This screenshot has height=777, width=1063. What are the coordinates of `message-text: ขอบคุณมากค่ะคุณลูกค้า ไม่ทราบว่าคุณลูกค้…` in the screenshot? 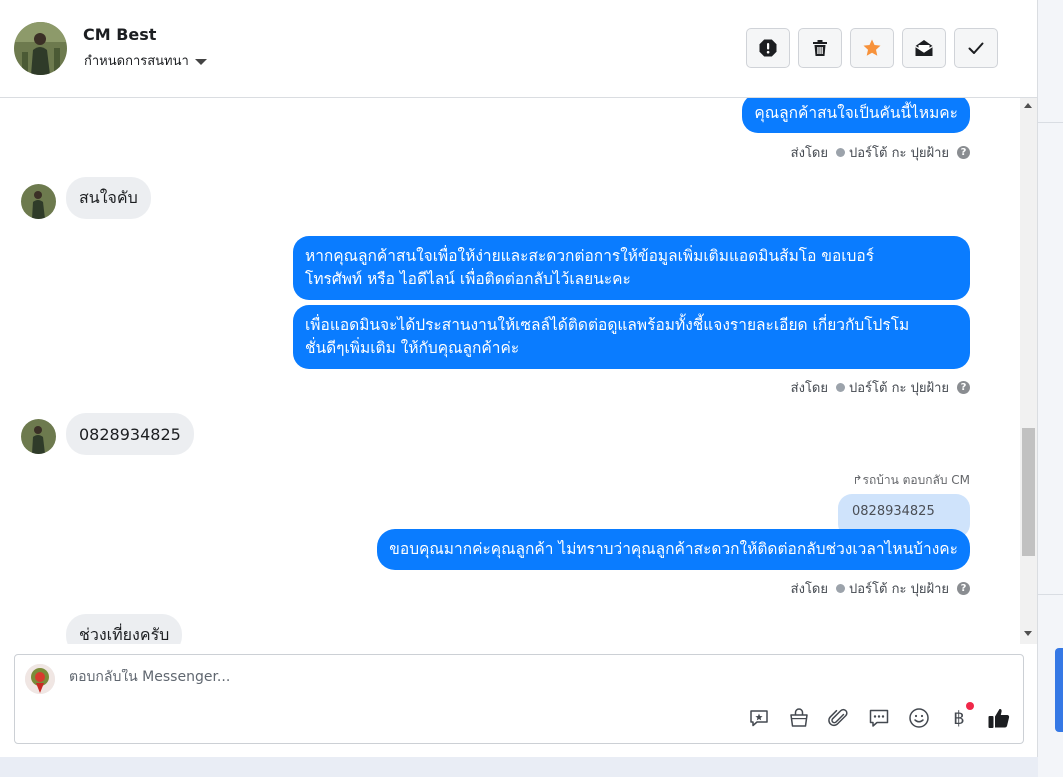 It's located at (673, 549).